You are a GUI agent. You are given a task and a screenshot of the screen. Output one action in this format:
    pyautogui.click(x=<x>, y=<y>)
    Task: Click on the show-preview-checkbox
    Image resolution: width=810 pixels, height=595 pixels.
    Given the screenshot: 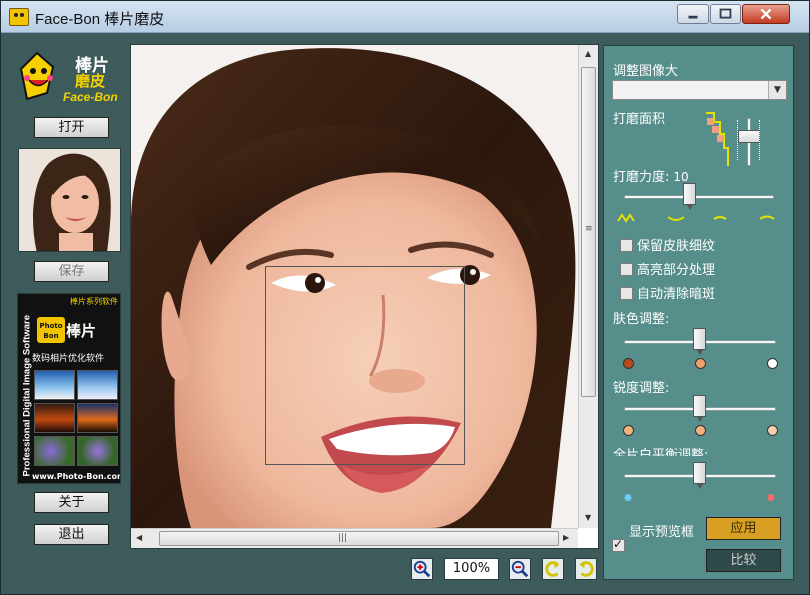 What is the action you would take?
    pyautogui.click(x=618, y=544)
    